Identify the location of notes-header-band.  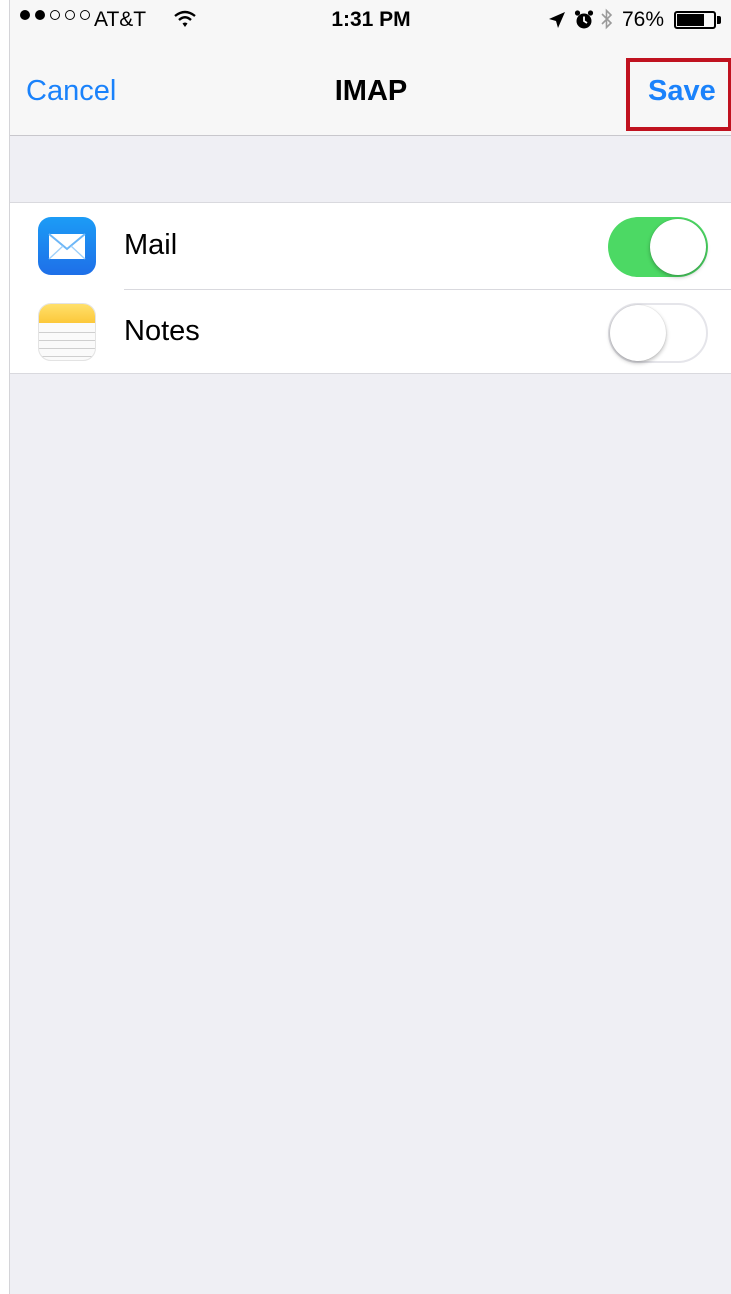
(67, 313).